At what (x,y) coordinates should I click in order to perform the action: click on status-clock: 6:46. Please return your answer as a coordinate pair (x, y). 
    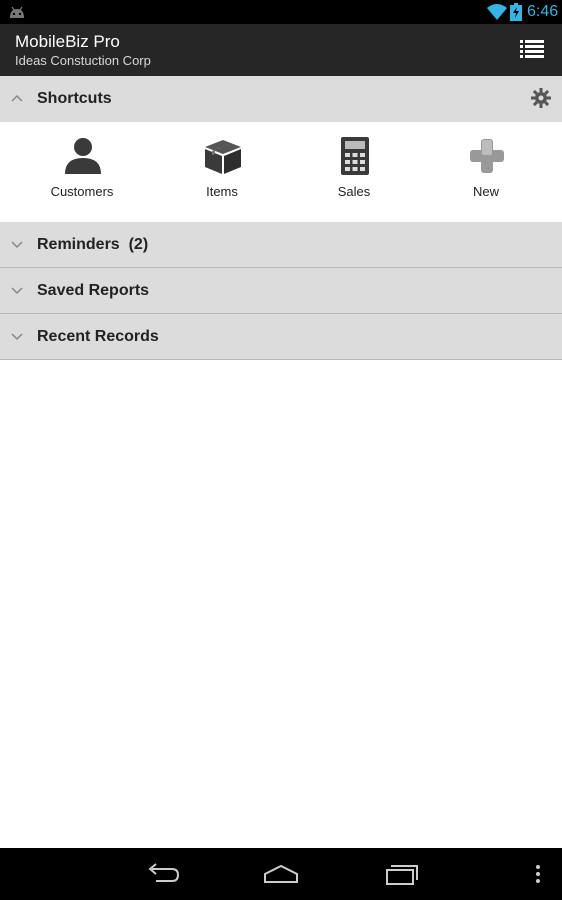
    Looking at the image, I should click on (543, 11).